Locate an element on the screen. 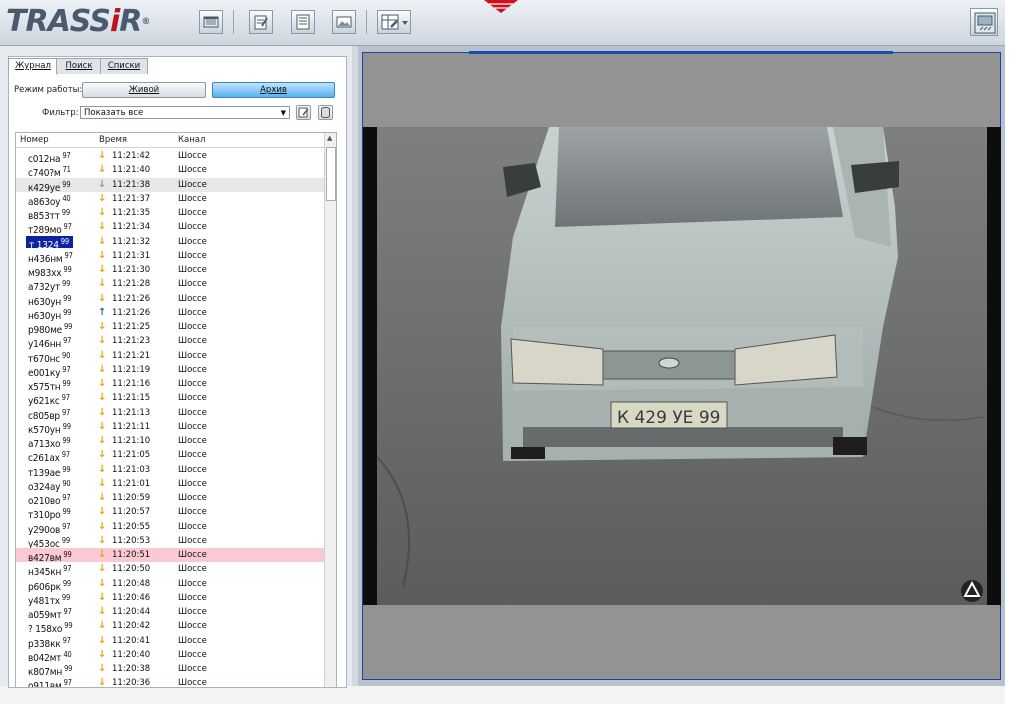 This screenshot has height=704, width=1023. table-row: т310ро 99 ↓ 11:20:57 Шоссе is located at coordinates (170, 513).